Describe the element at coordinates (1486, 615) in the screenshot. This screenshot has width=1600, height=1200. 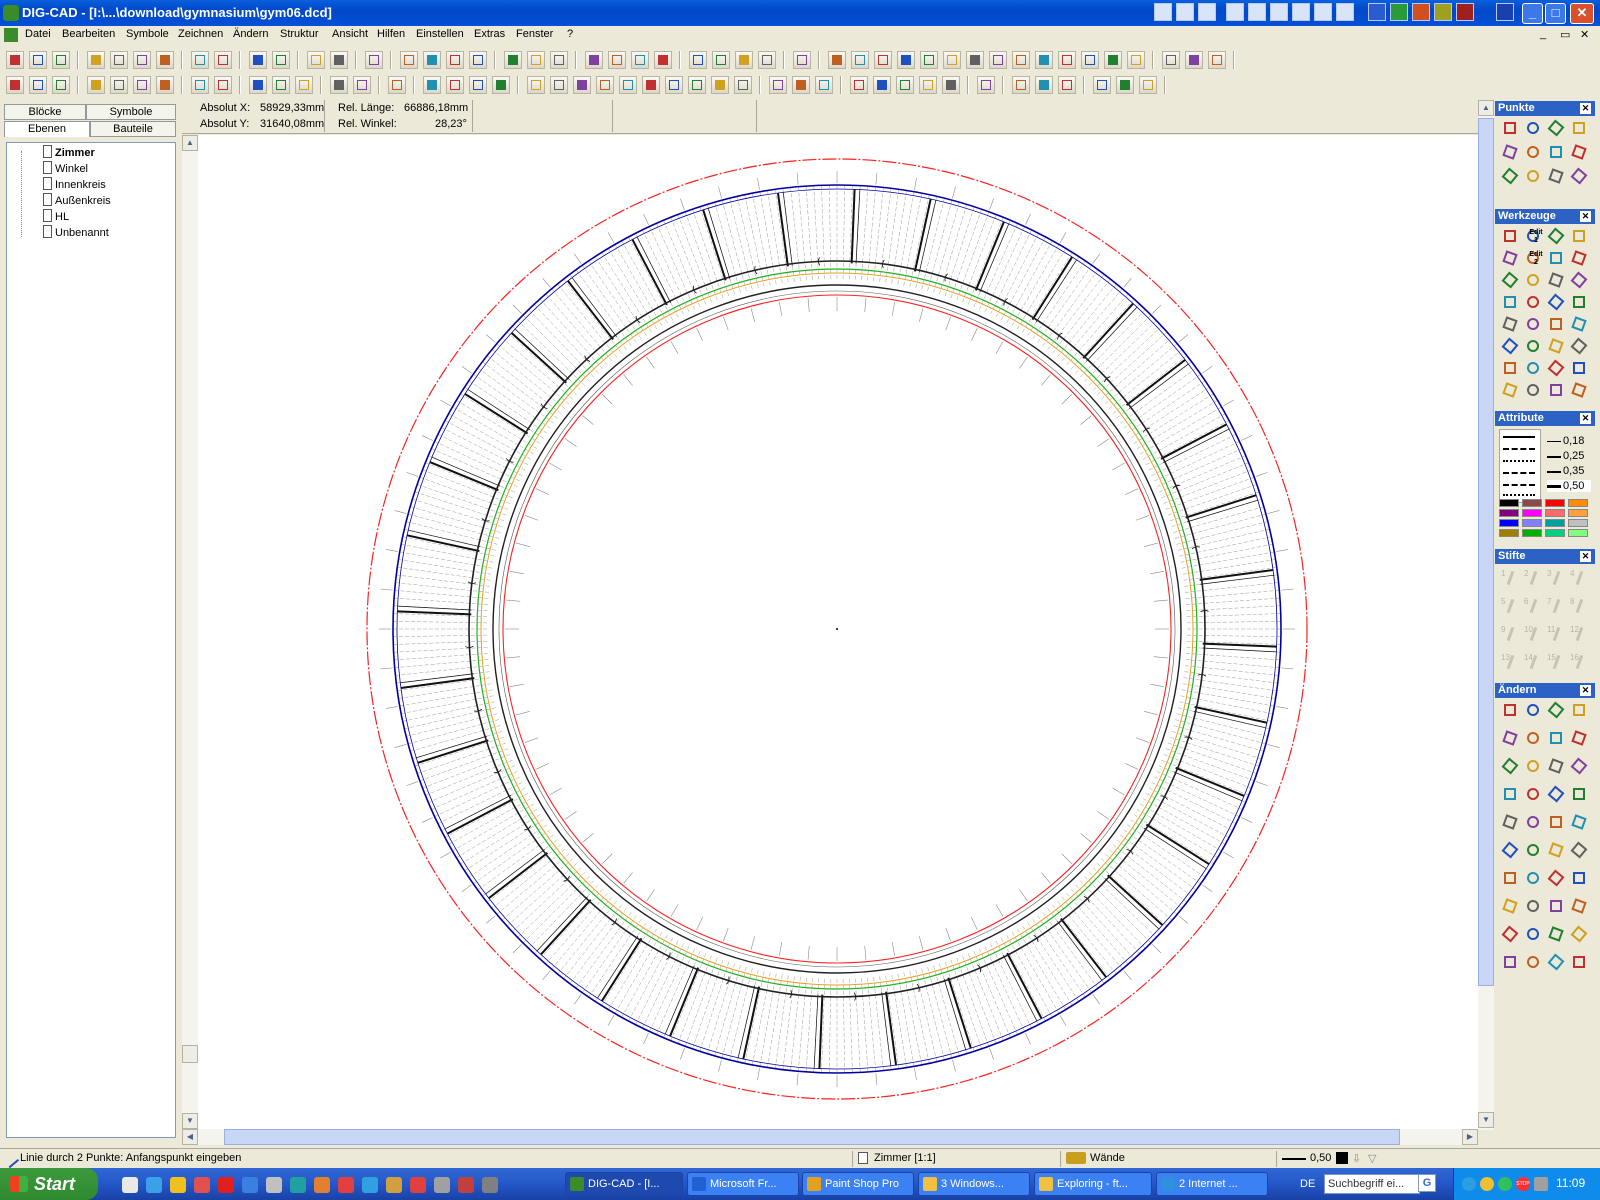
I see `right-scrollbar: ▲ ▼` at that location.